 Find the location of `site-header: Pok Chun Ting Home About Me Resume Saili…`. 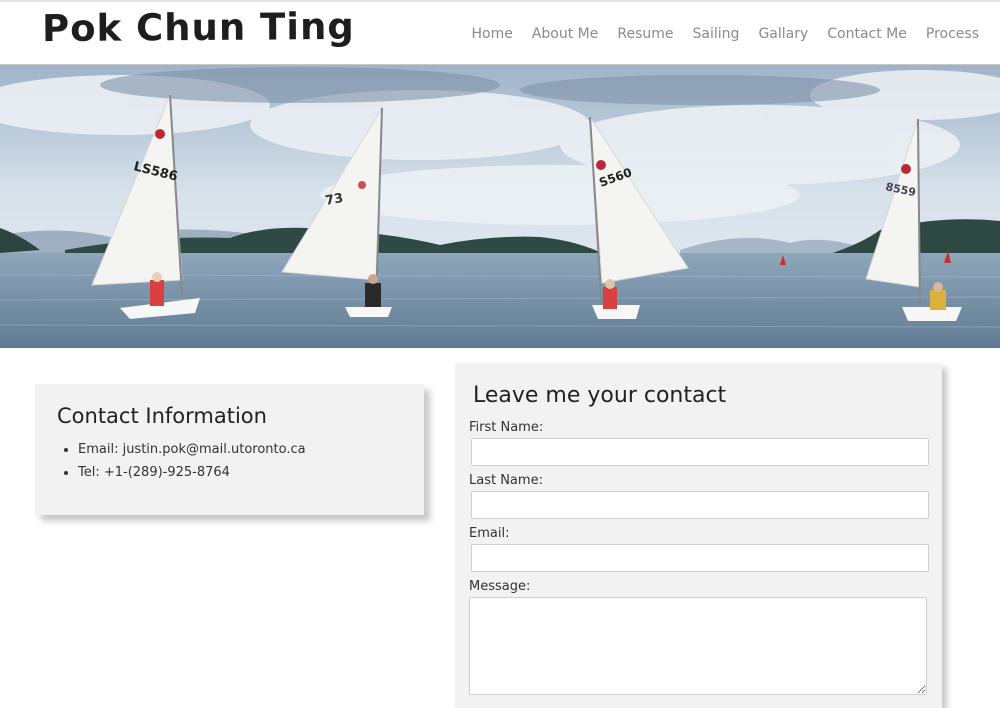

site-header: Pok Chun Ting Home About Me Resume Saili… is located at coordinates (500, 32).